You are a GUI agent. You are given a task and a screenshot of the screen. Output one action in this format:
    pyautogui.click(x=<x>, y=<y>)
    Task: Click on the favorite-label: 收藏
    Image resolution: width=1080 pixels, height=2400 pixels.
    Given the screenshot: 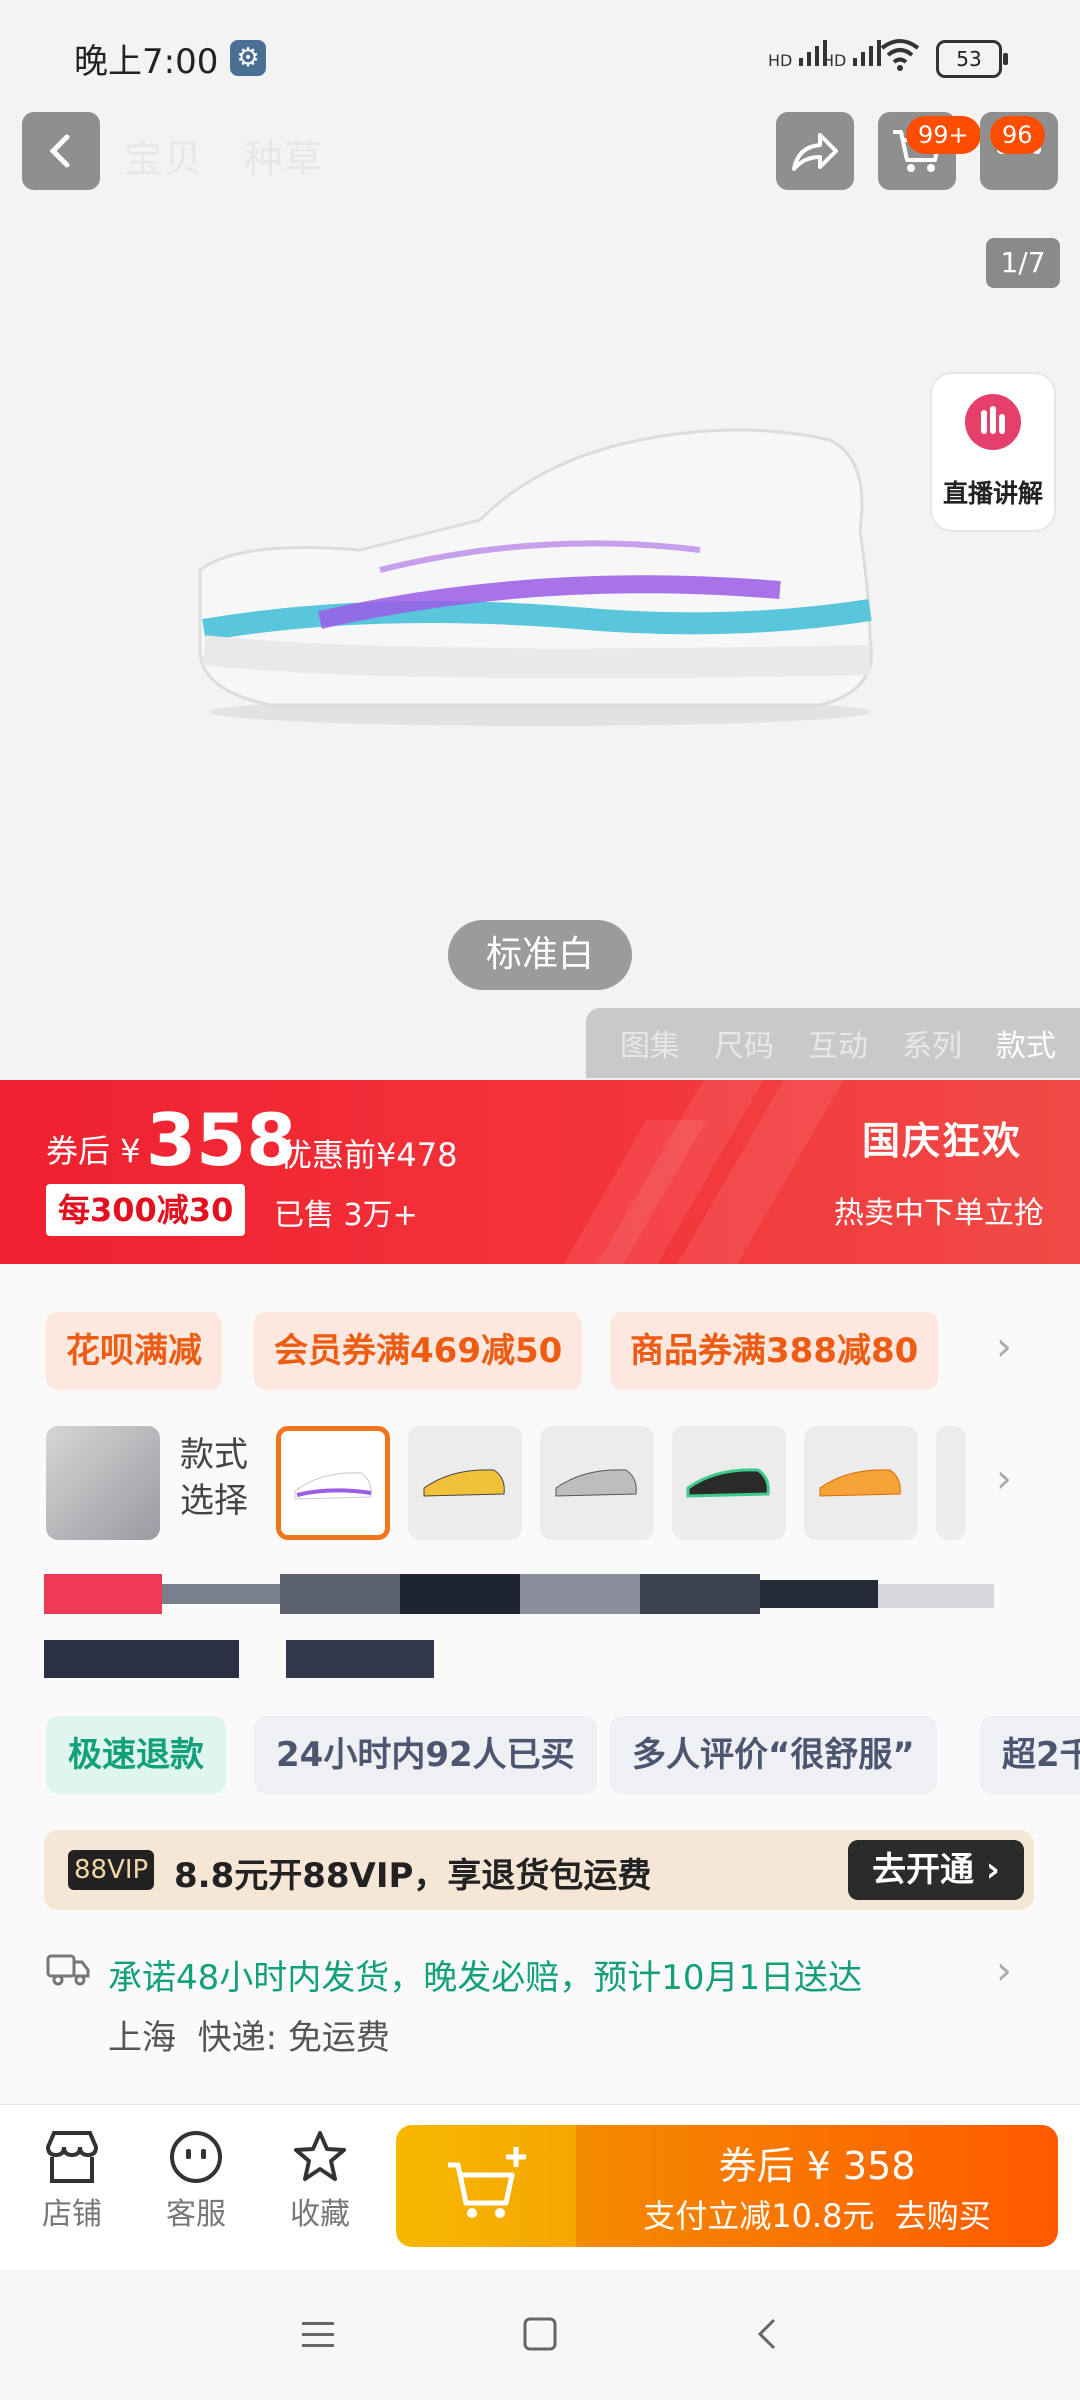 What is the action you would take?
    pyautogui.click(x=320, y=2214)
    